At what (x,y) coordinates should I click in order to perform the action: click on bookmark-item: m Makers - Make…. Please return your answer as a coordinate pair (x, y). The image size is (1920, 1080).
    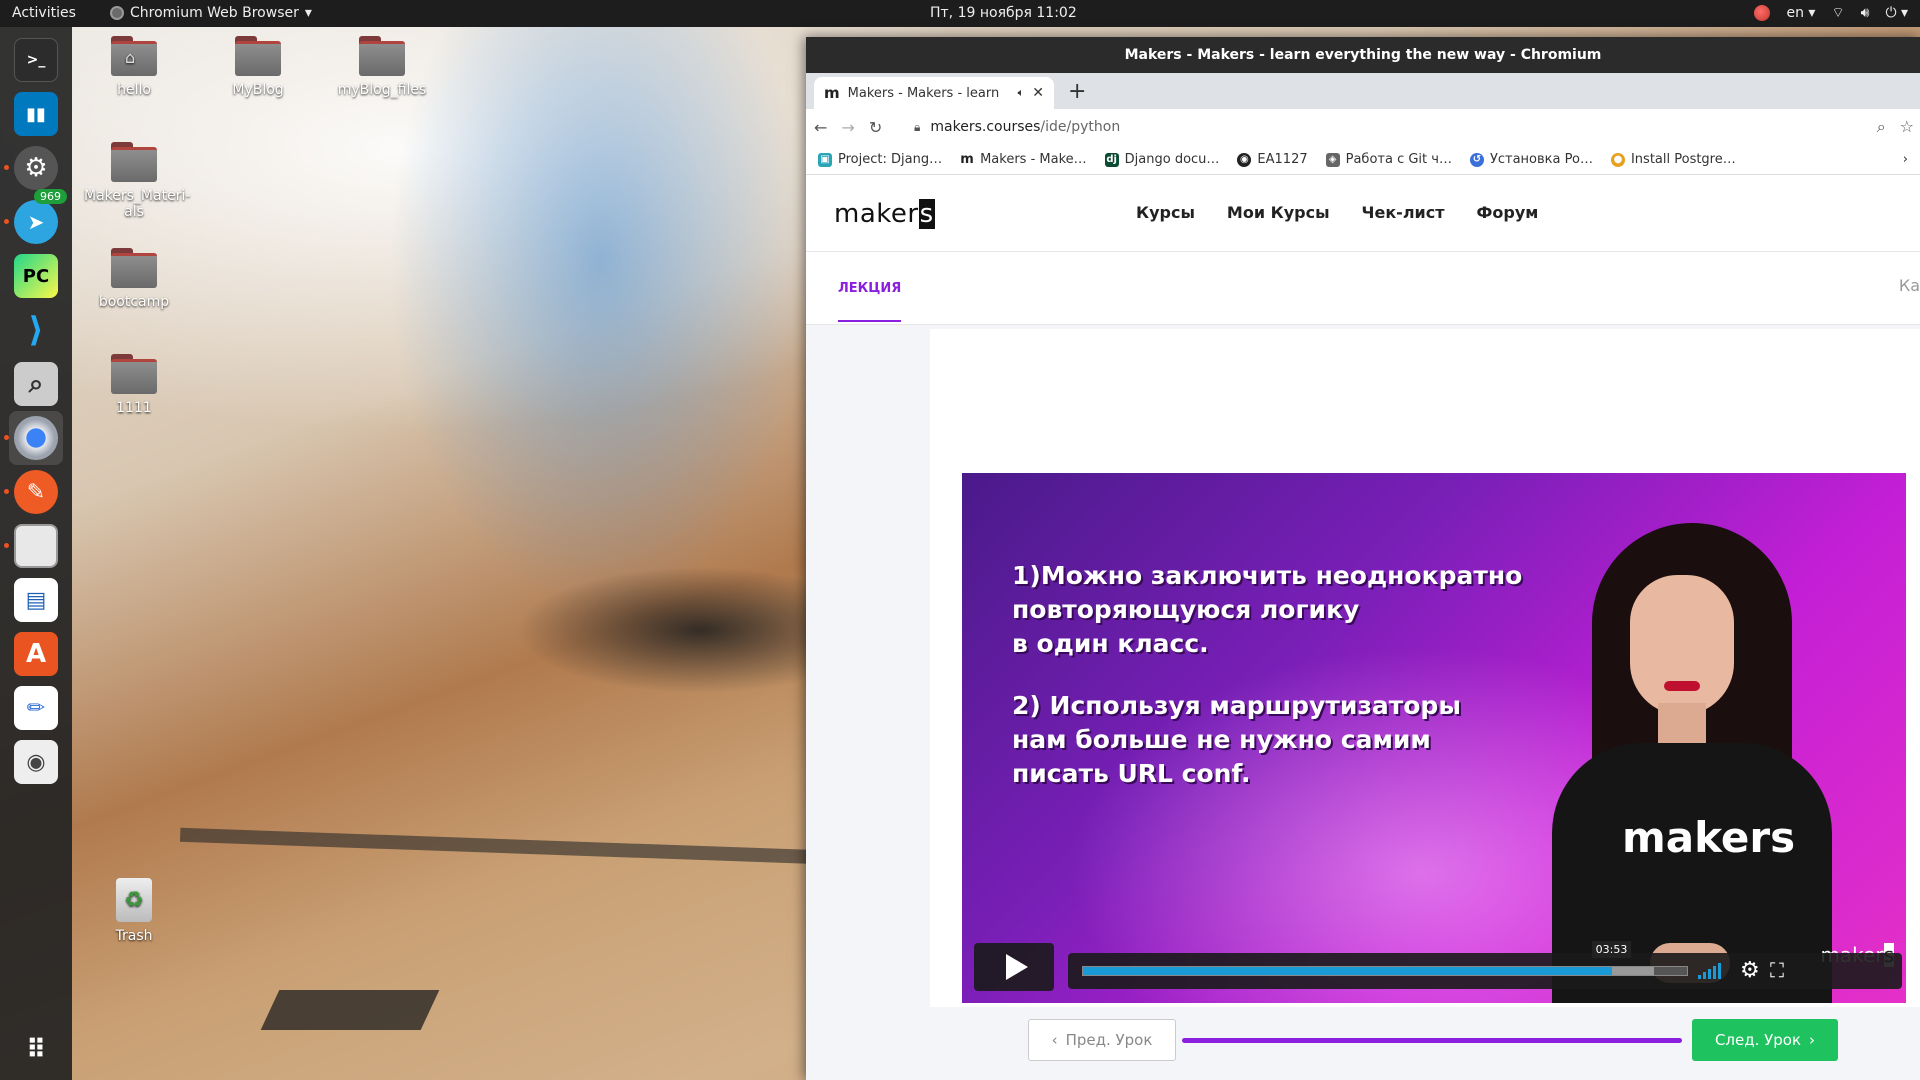
    Looking at the image, I should click on (1023, 159).